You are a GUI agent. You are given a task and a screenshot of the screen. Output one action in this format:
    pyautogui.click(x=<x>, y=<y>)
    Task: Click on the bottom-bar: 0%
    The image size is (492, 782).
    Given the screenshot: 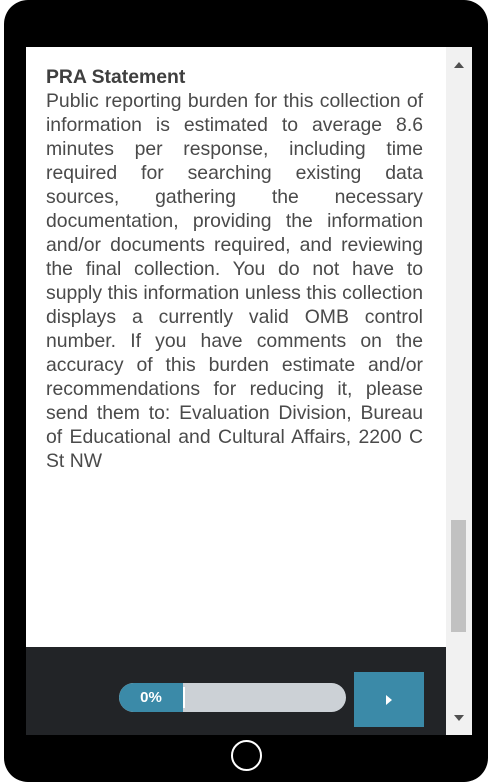 What is the action you would take?
    pyautogui.click(x=236, y=691)
    